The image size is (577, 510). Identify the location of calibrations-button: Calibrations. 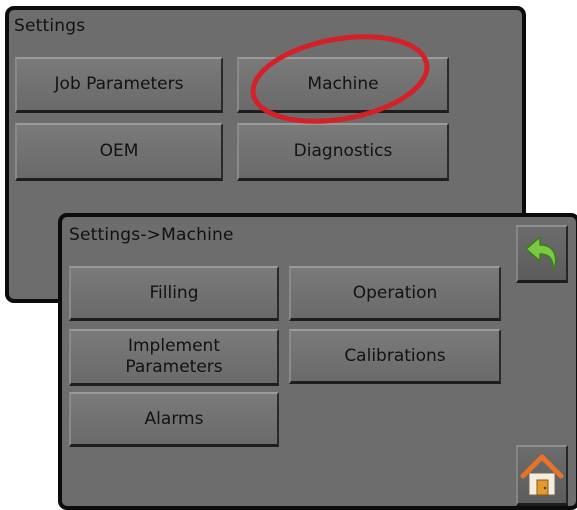
(395, 356).